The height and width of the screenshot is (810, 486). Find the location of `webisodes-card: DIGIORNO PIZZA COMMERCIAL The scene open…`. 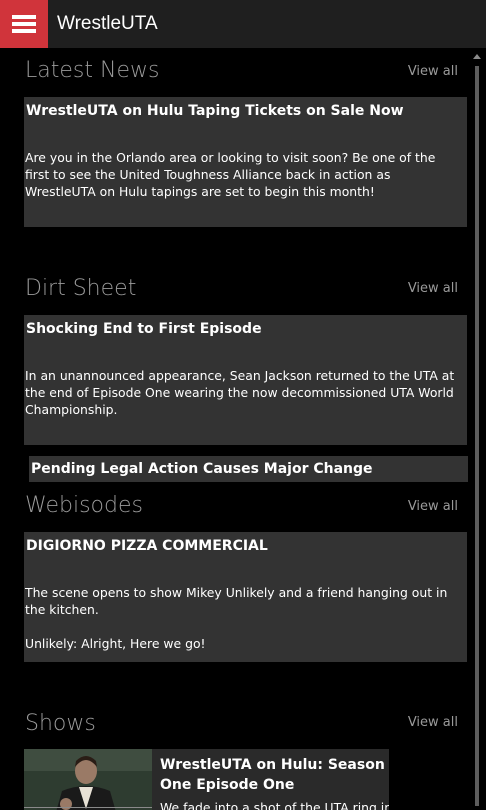

webisodes-card: DIGIORNO PIZZA COMMERCIAL The scene open… is located at coordinates (245, 597).